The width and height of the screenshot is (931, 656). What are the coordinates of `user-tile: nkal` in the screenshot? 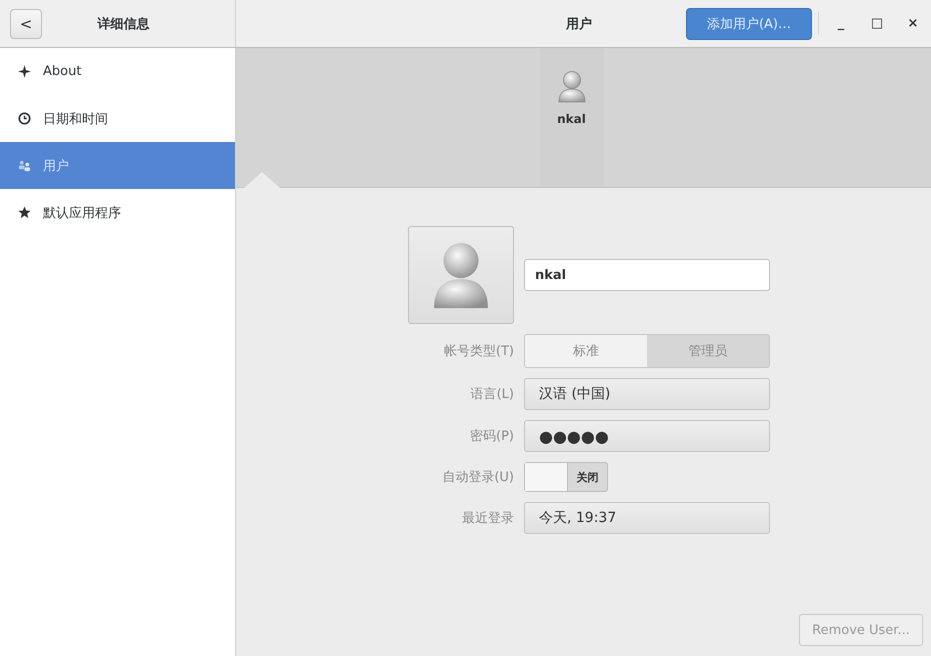 It's located at (572, 117).